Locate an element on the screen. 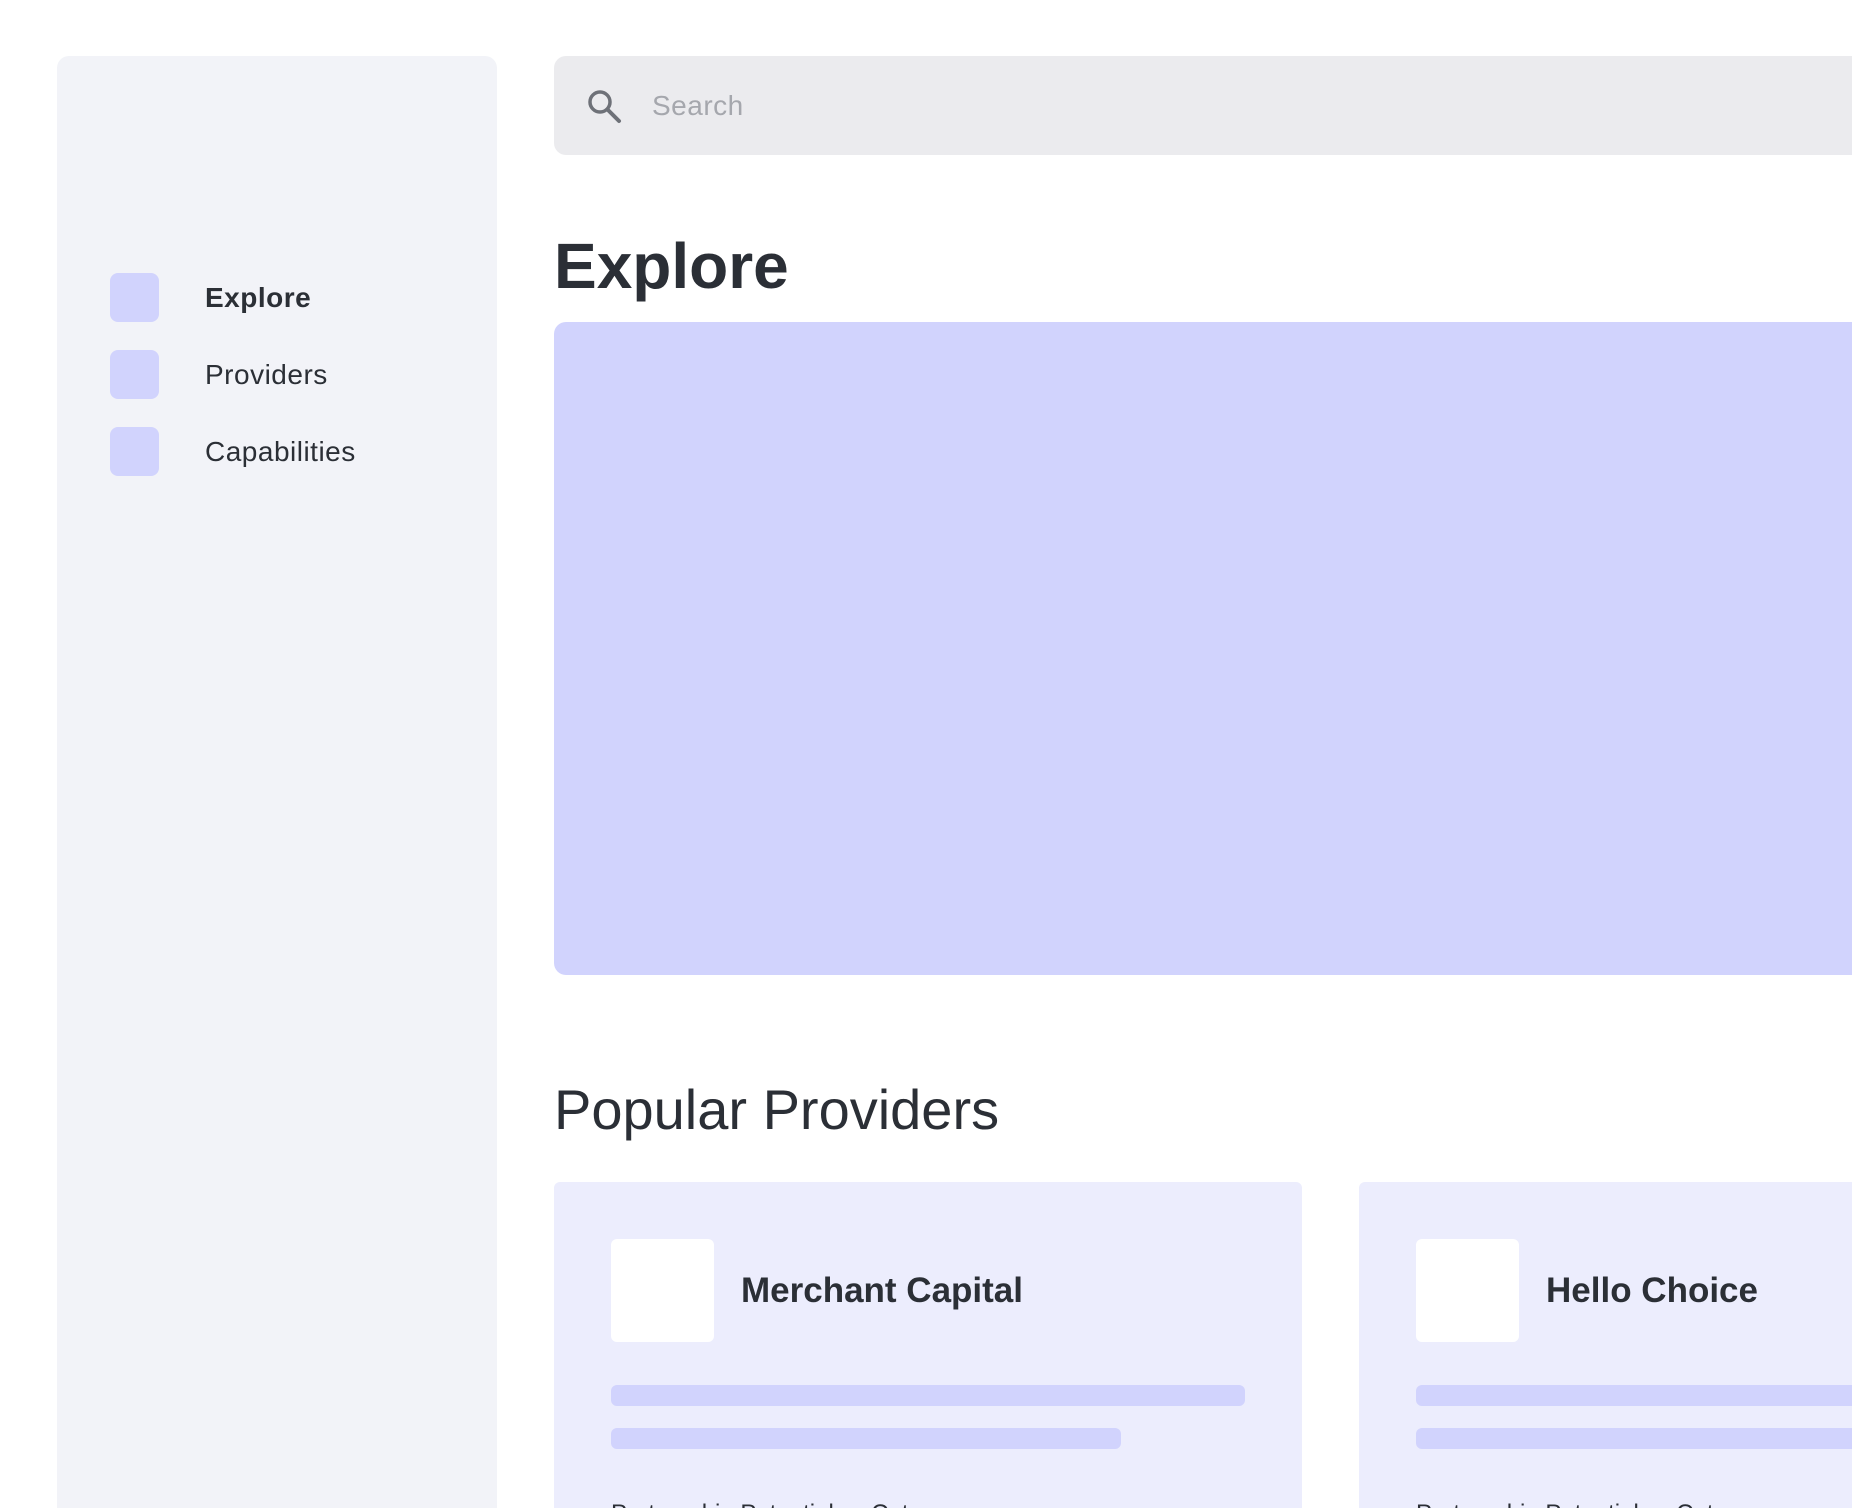  explore-icon is located at coordinates (134, 297).